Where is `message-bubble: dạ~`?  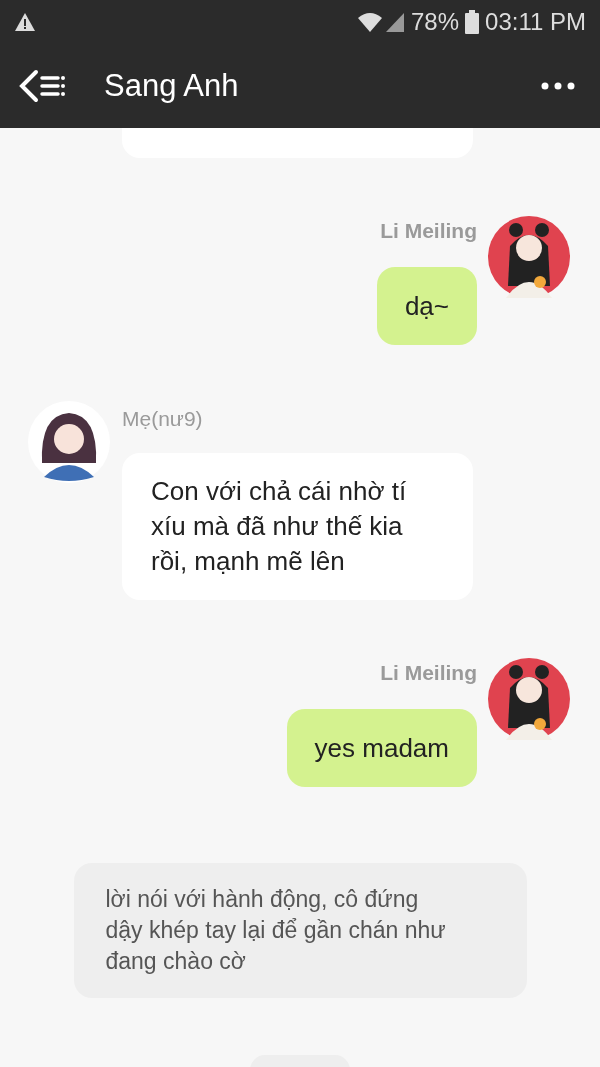 message-bubble: dạ~ is located at coordinates (426, 306).